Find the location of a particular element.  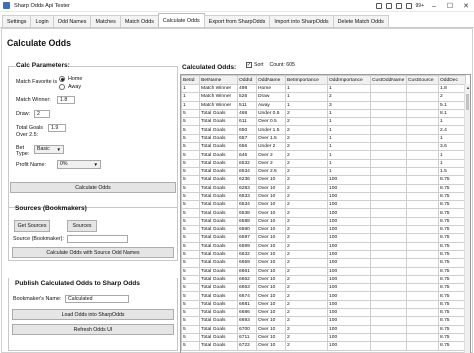

radio-home-dot is located at coordinates (62, 79).